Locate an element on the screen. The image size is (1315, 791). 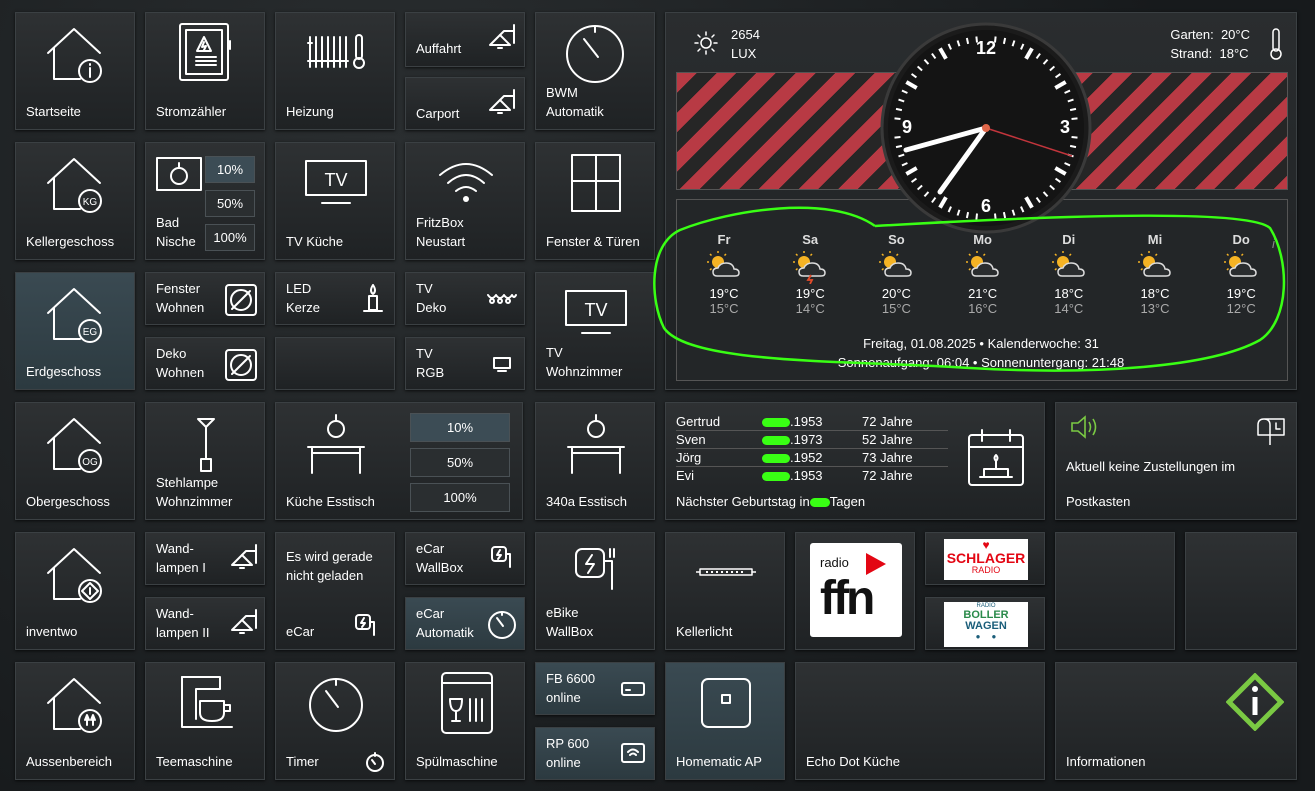
radio-bollerwagen-tile: RADIO BOLLER WAGEN ● ● is located at coordinates (985, 623).